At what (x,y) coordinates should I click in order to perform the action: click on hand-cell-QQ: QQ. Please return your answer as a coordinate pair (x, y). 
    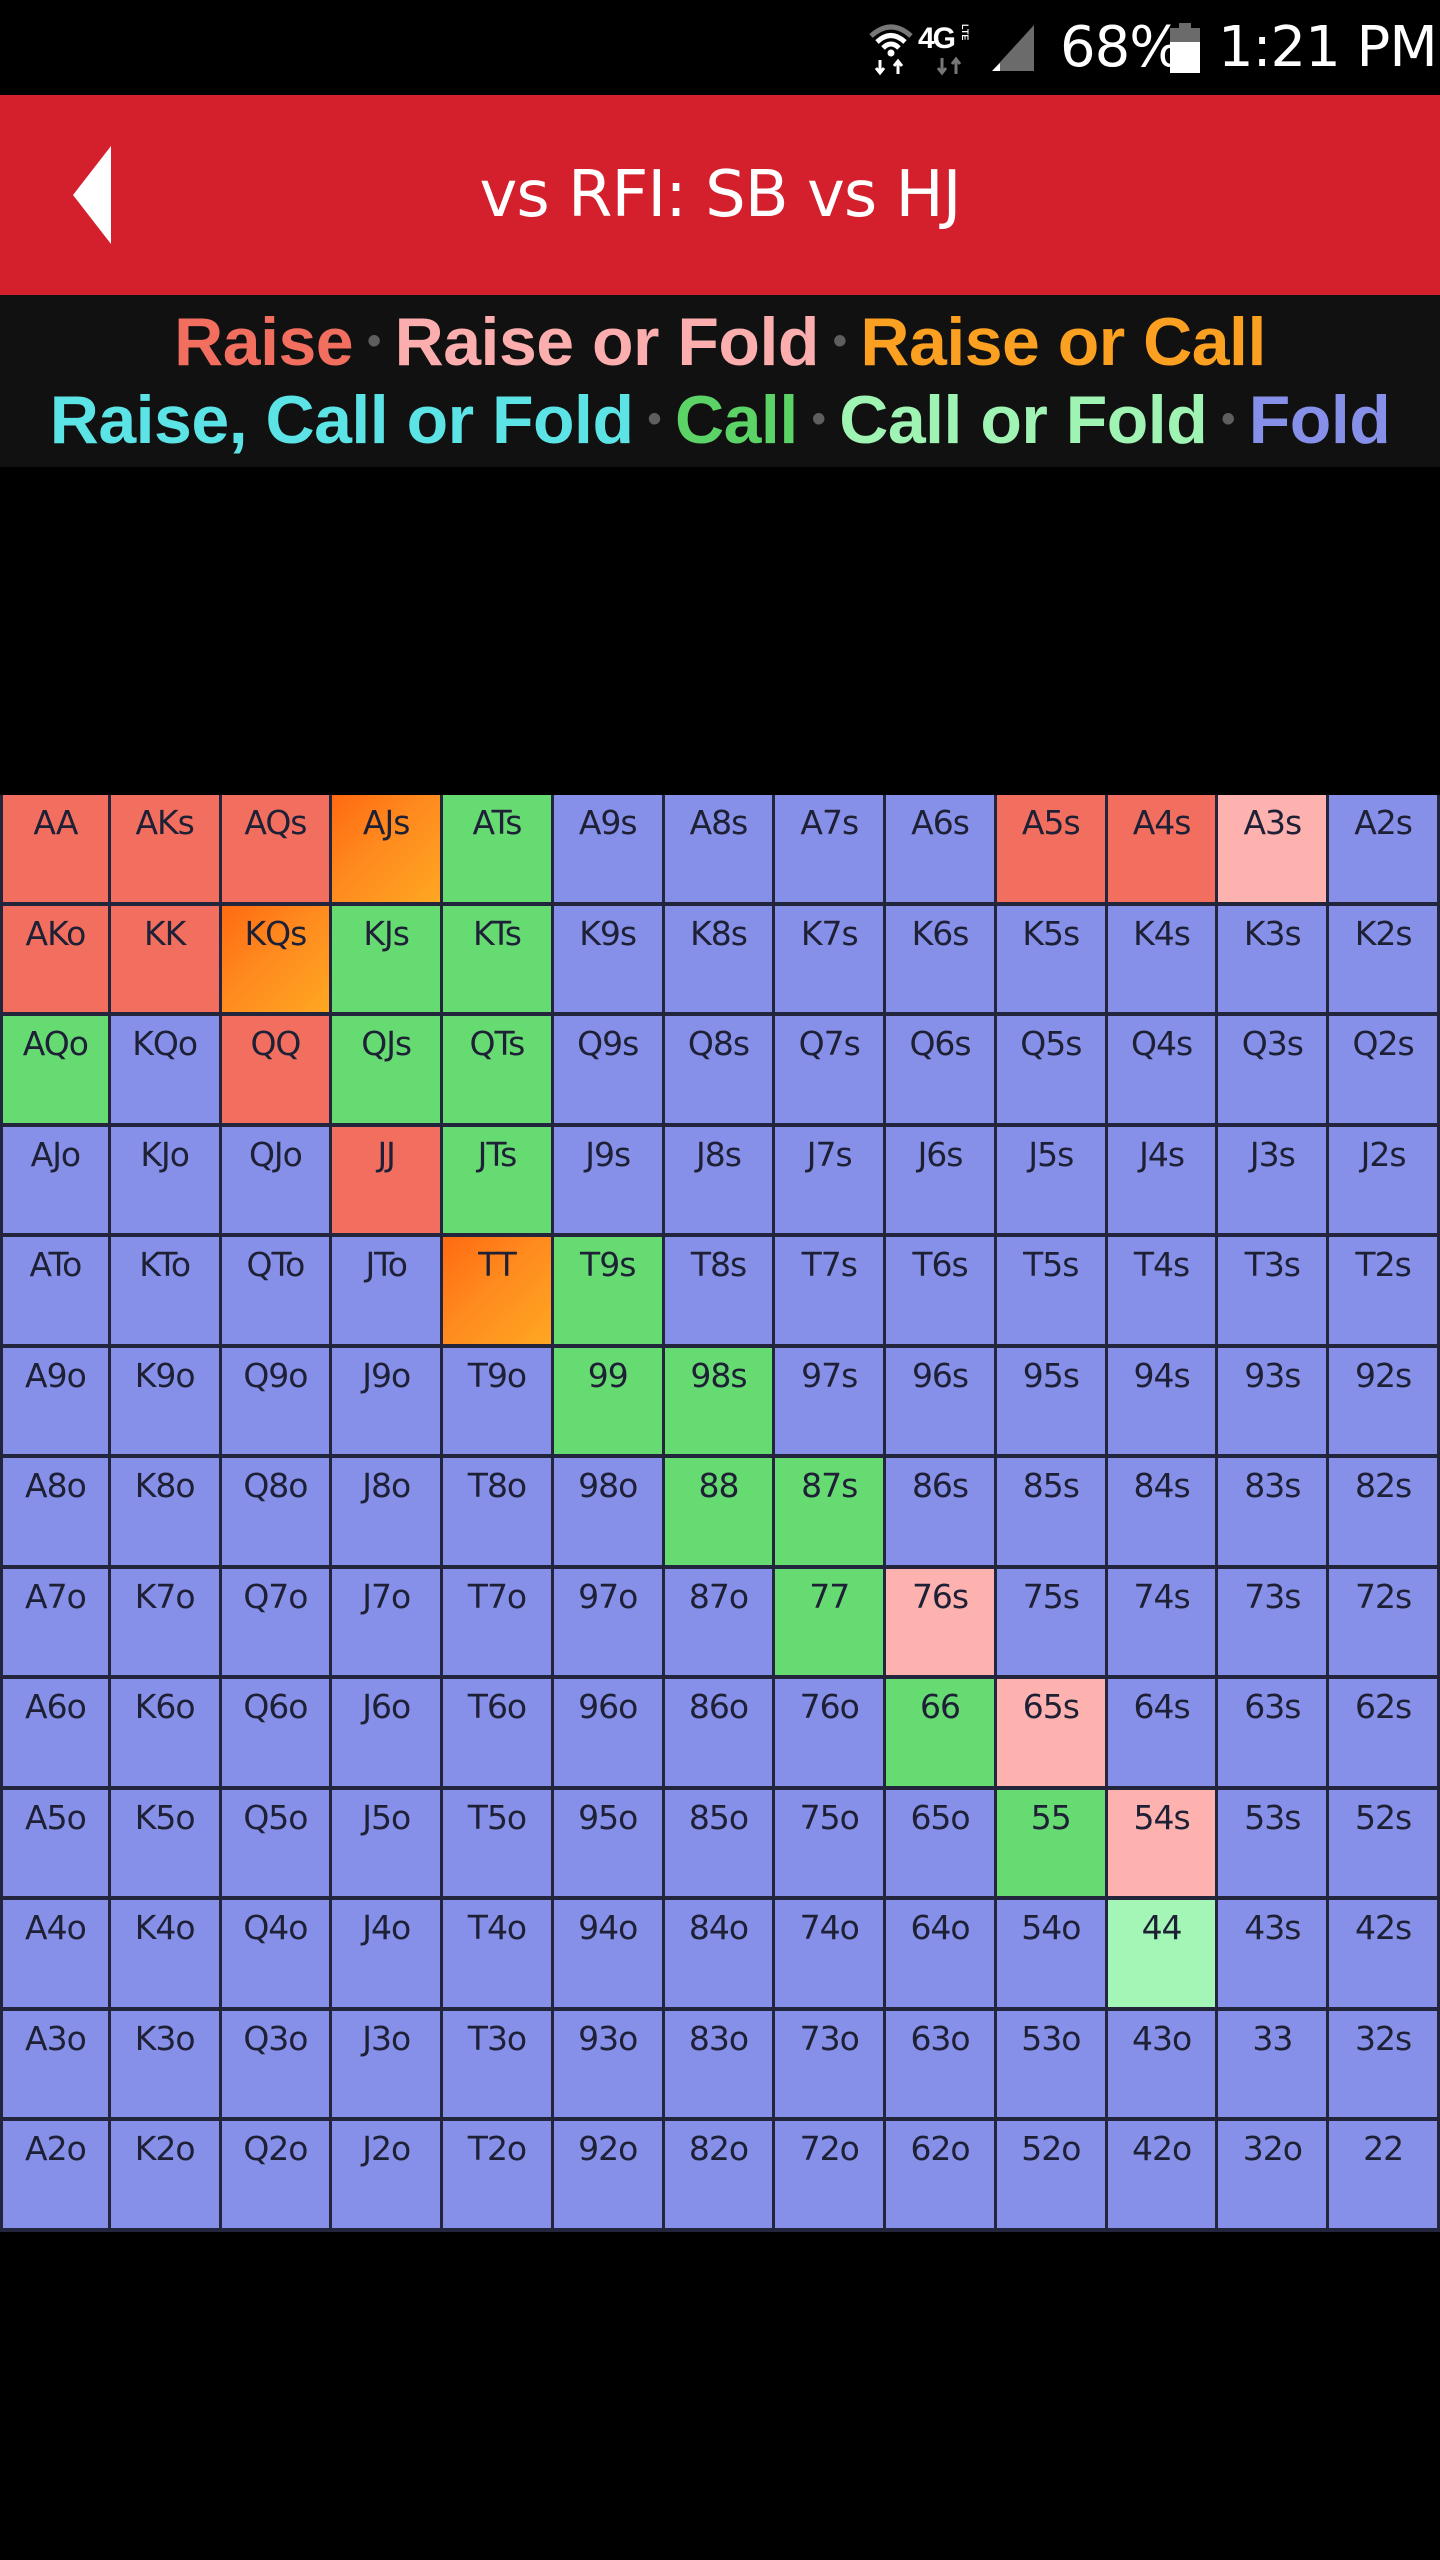
    Looking at the image, I should click on (277, 1071).